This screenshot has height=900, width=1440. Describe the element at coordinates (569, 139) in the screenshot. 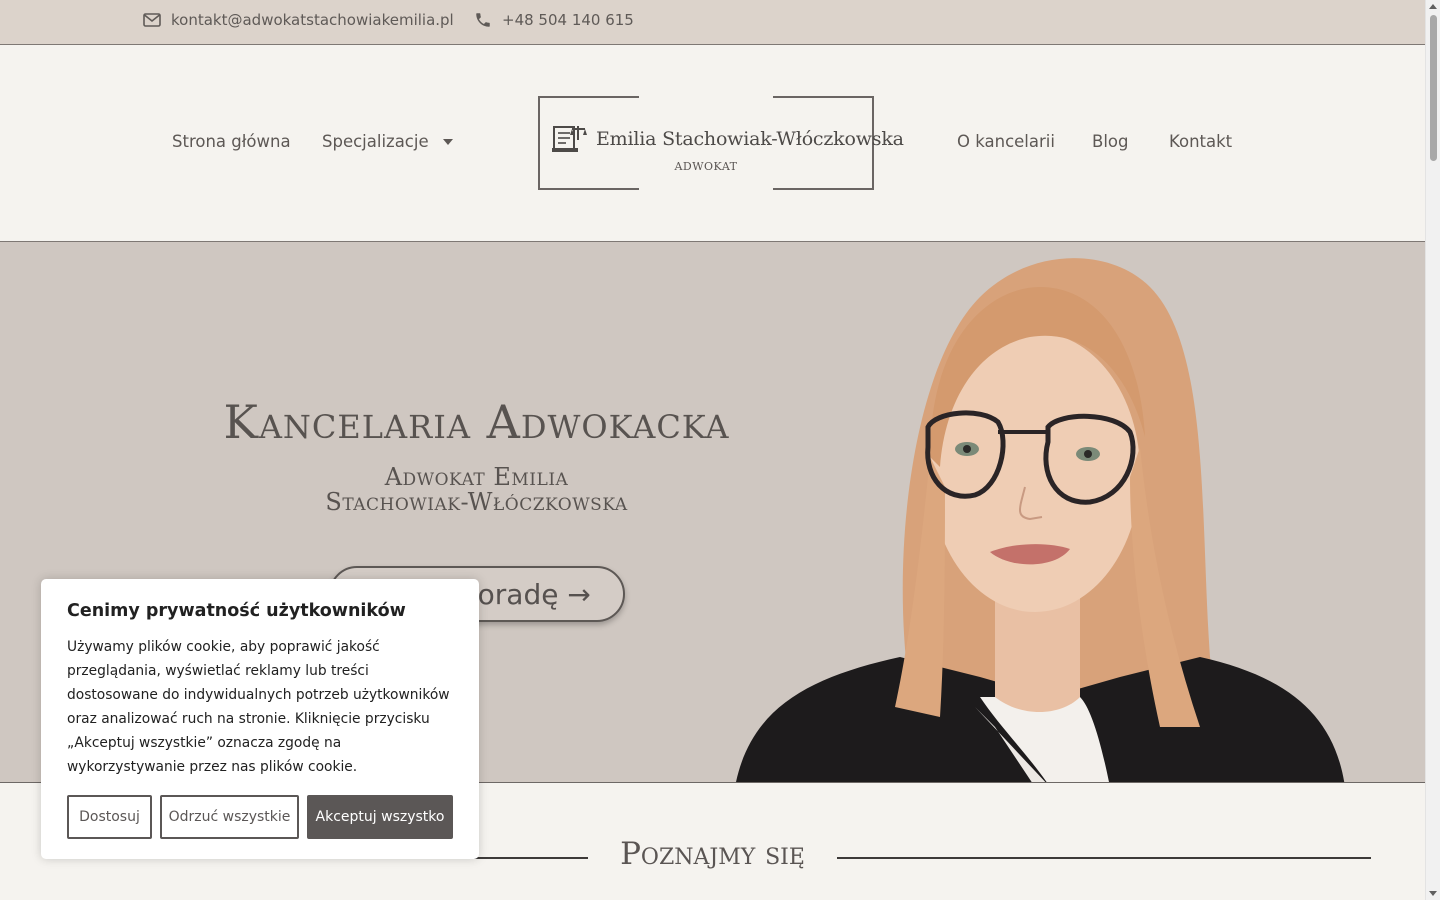

I see `scales-document-icon` at that location.